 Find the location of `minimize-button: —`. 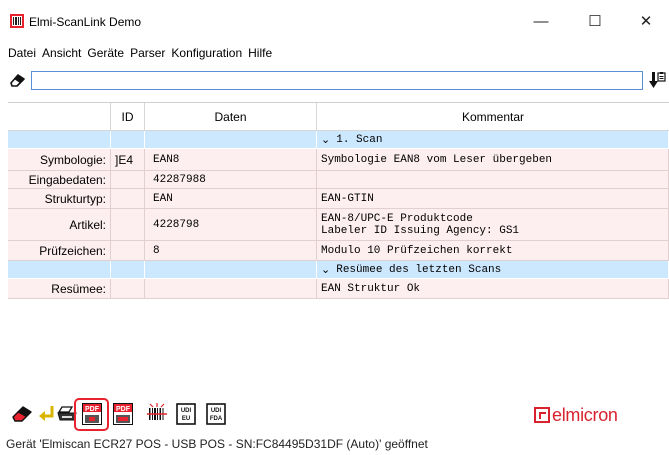

minimize-button: — is located at coordinates (541, 21).